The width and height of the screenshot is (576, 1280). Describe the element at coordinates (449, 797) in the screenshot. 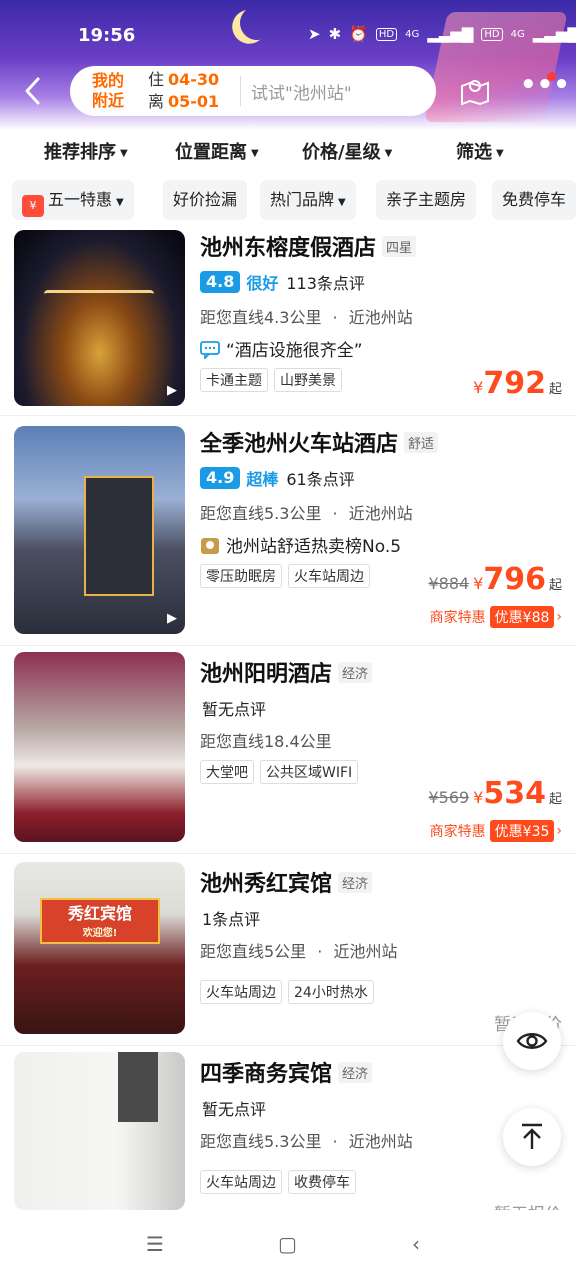

I see `original-price: ¥569` at that location.